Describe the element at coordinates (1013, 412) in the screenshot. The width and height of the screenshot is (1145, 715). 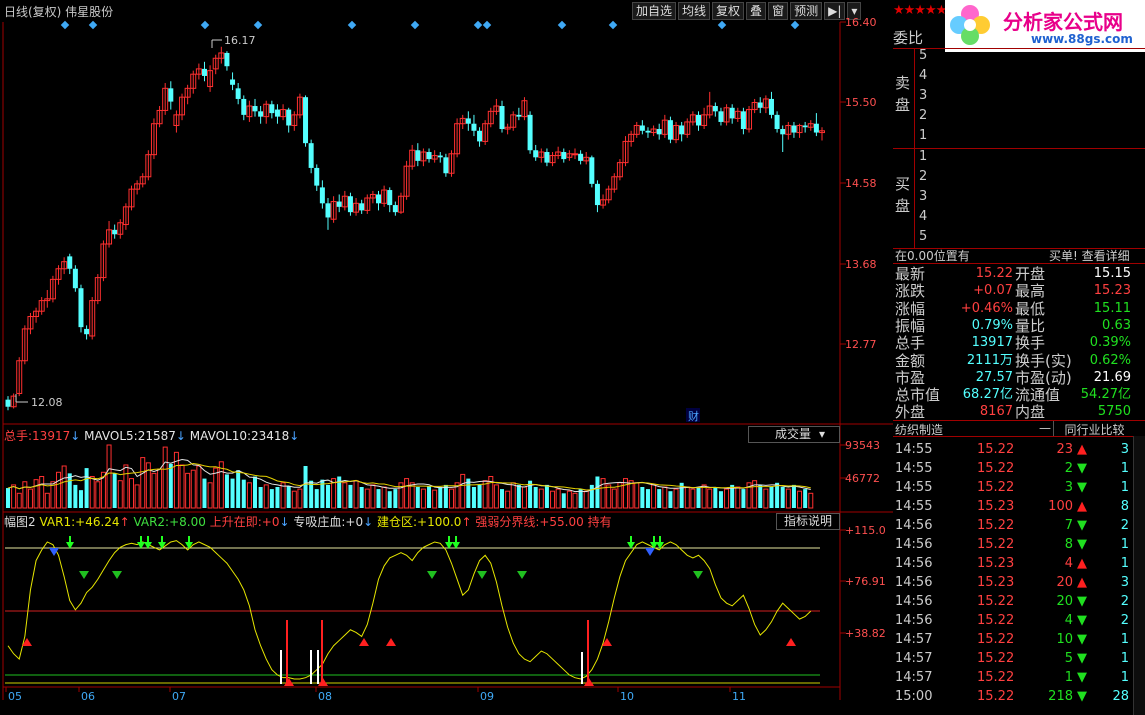
I see `quote-row: 外盘 8167 内盘 5750` at that location.